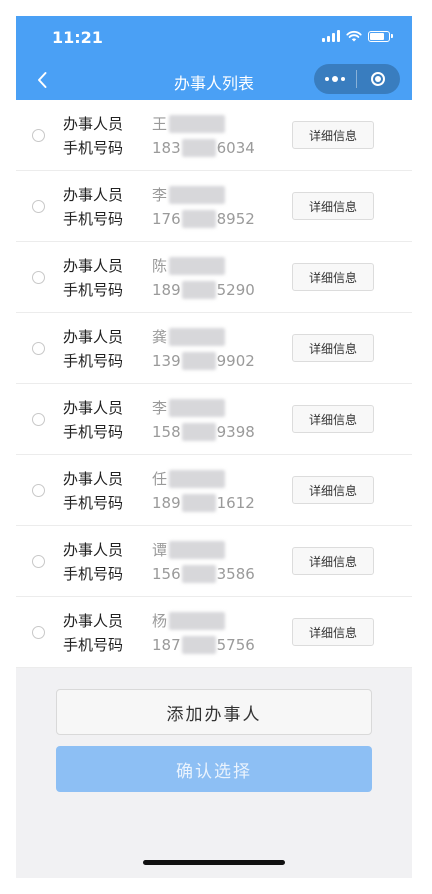  Describe the element at coordinates (214, 712) in the screenshot. I see `add-agent-button: 添加办事人` at that location.